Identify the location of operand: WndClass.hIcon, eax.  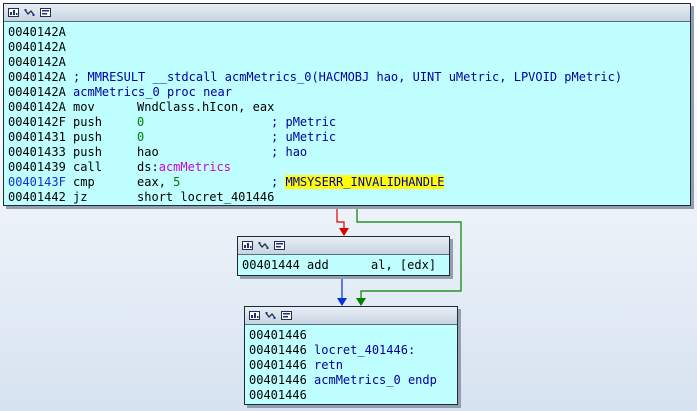
(206, 107).